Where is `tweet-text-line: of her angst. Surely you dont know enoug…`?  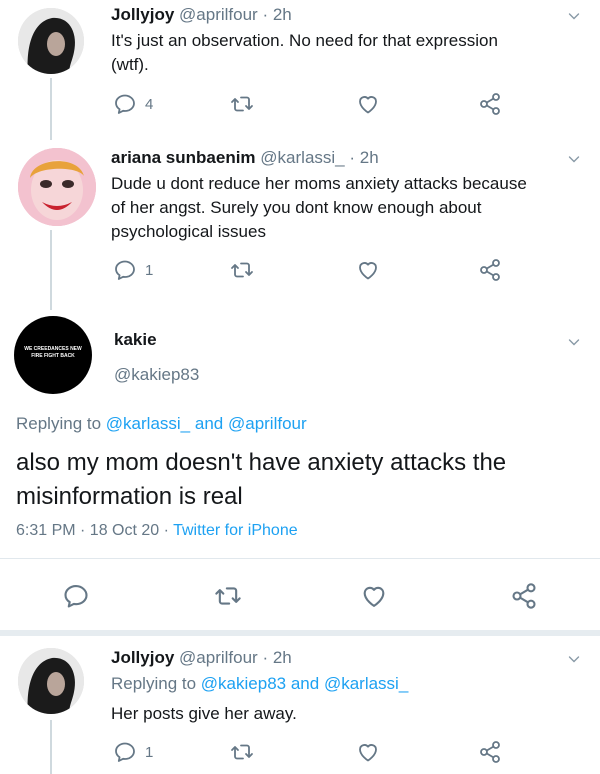 tweet-text-line: of her angst. Surely you dont know enoug… is located at coordinates (296, 207).